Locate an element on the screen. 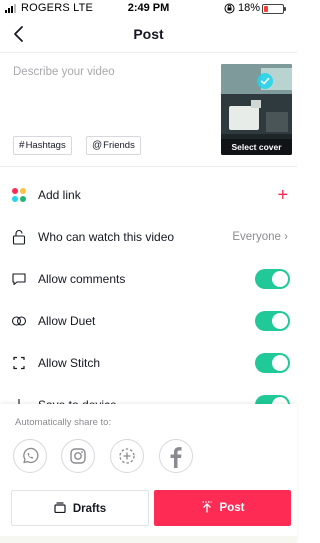 The image size is (320, 543). hashtags-button: #Hashtags is located at coordinates (42, 145).